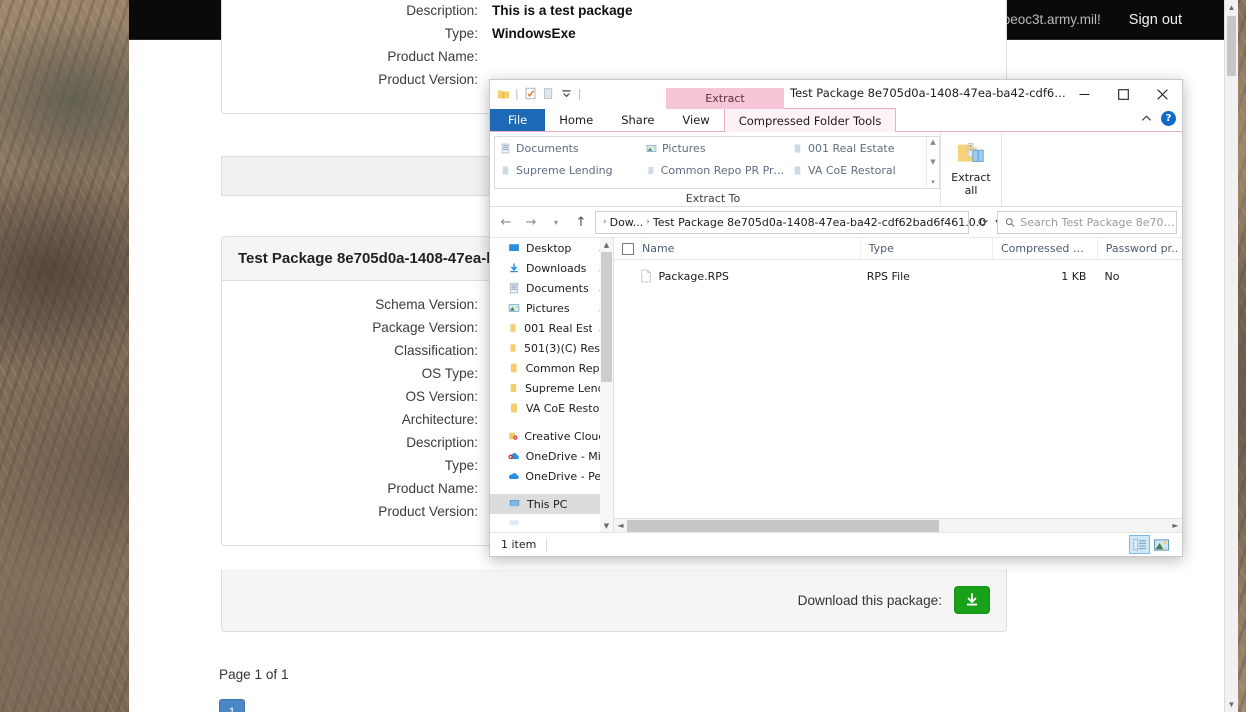 This screenshot has height=712, width=1246. What do you see at coordinates (714, 185) in the screenshot?
I see `gallery-item-lakeside-lane-purchase: Lakeside Lane Purchase` at bounding box center [714, 185].